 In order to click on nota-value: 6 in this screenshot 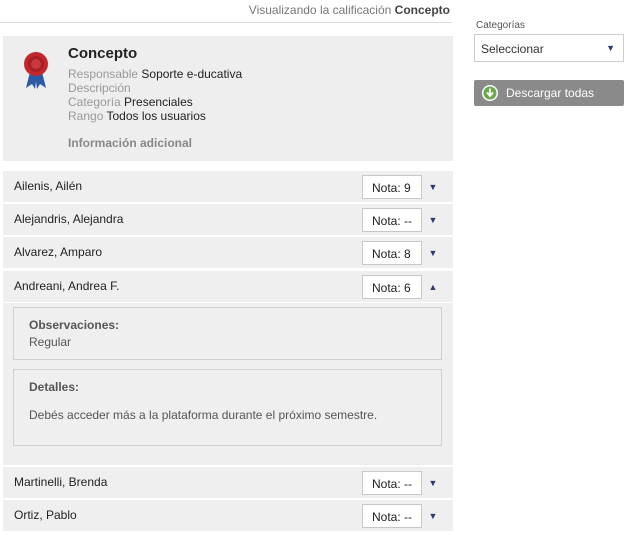, I will do `click(407, 288)`.